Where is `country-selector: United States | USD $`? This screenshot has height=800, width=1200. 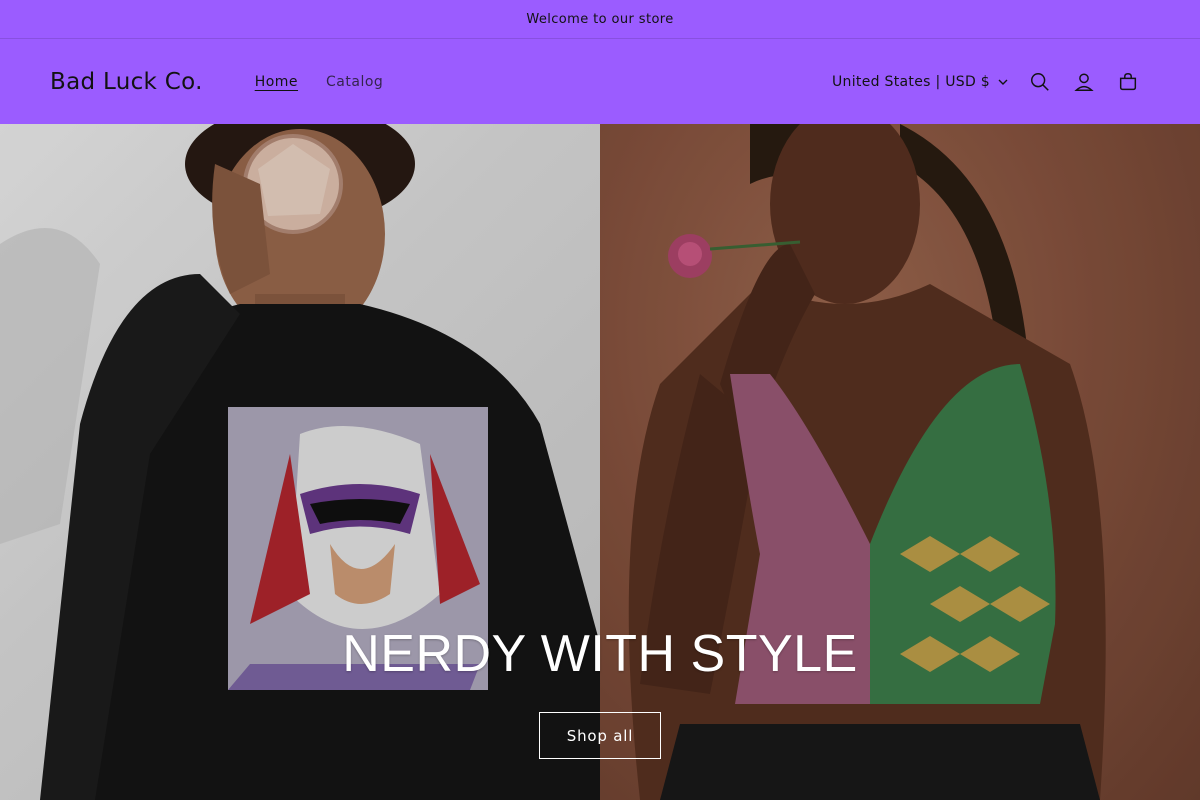 country-selector: United States | USD $ is located at coordinates (920, 82).